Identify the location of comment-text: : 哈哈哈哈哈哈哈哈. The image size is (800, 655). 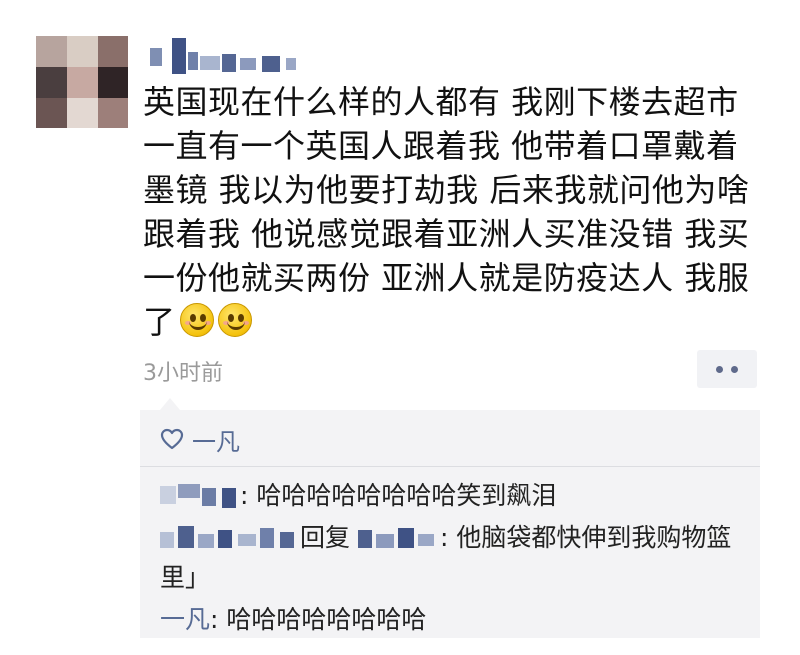
(318, 619).